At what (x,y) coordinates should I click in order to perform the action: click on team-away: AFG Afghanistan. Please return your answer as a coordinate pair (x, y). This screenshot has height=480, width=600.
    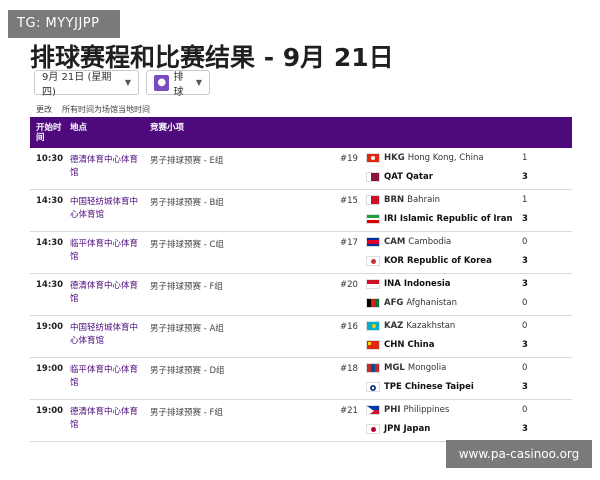
    Looking at the image, I should click on (411, 303).